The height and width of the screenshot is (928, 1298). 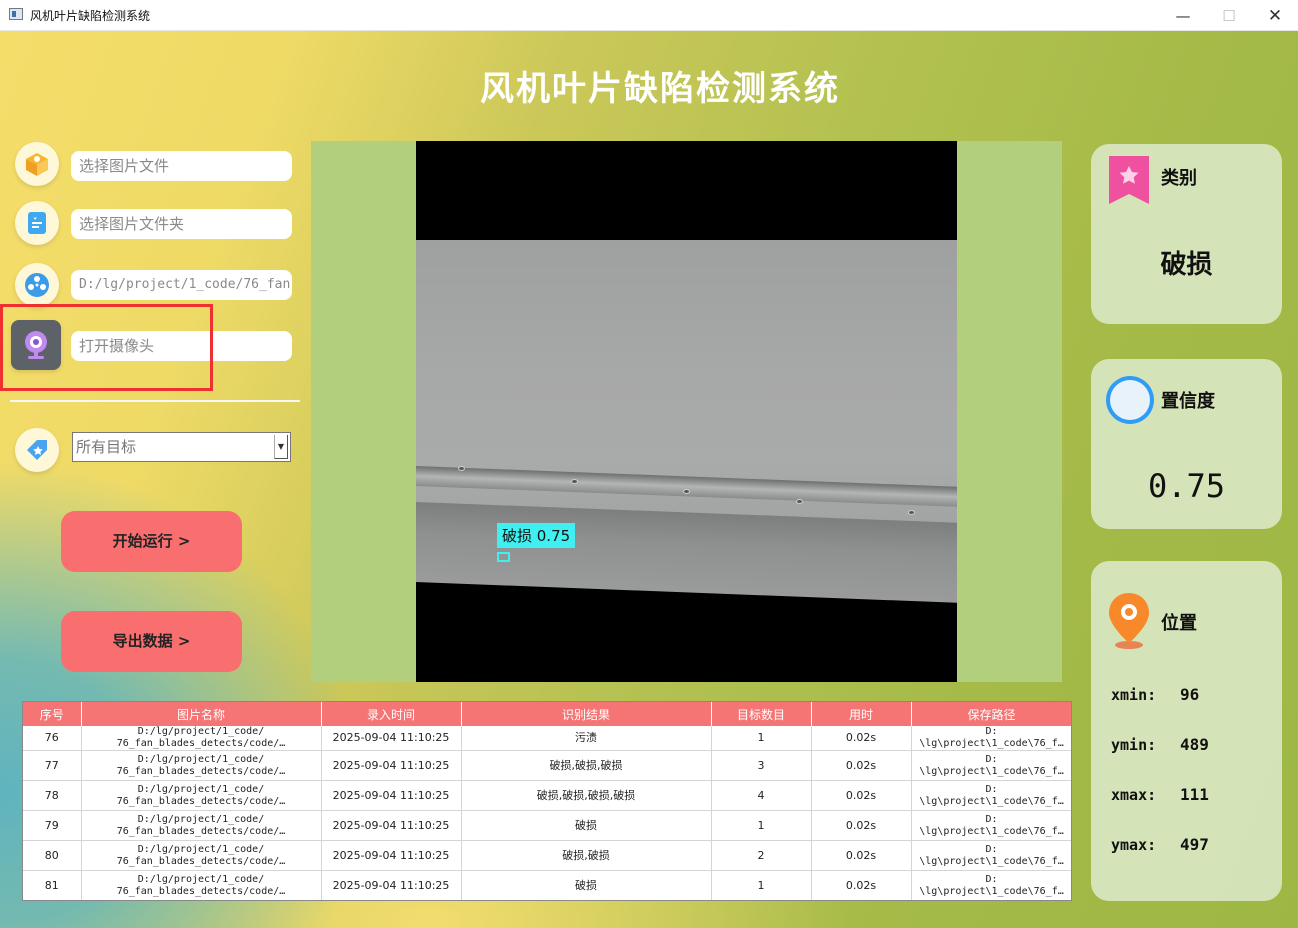 What do you see at coordinates (660, 89) in the screenshot?
I see `page-title: 风机叶片缺陷检测系统` at bounding box center [660, 89].